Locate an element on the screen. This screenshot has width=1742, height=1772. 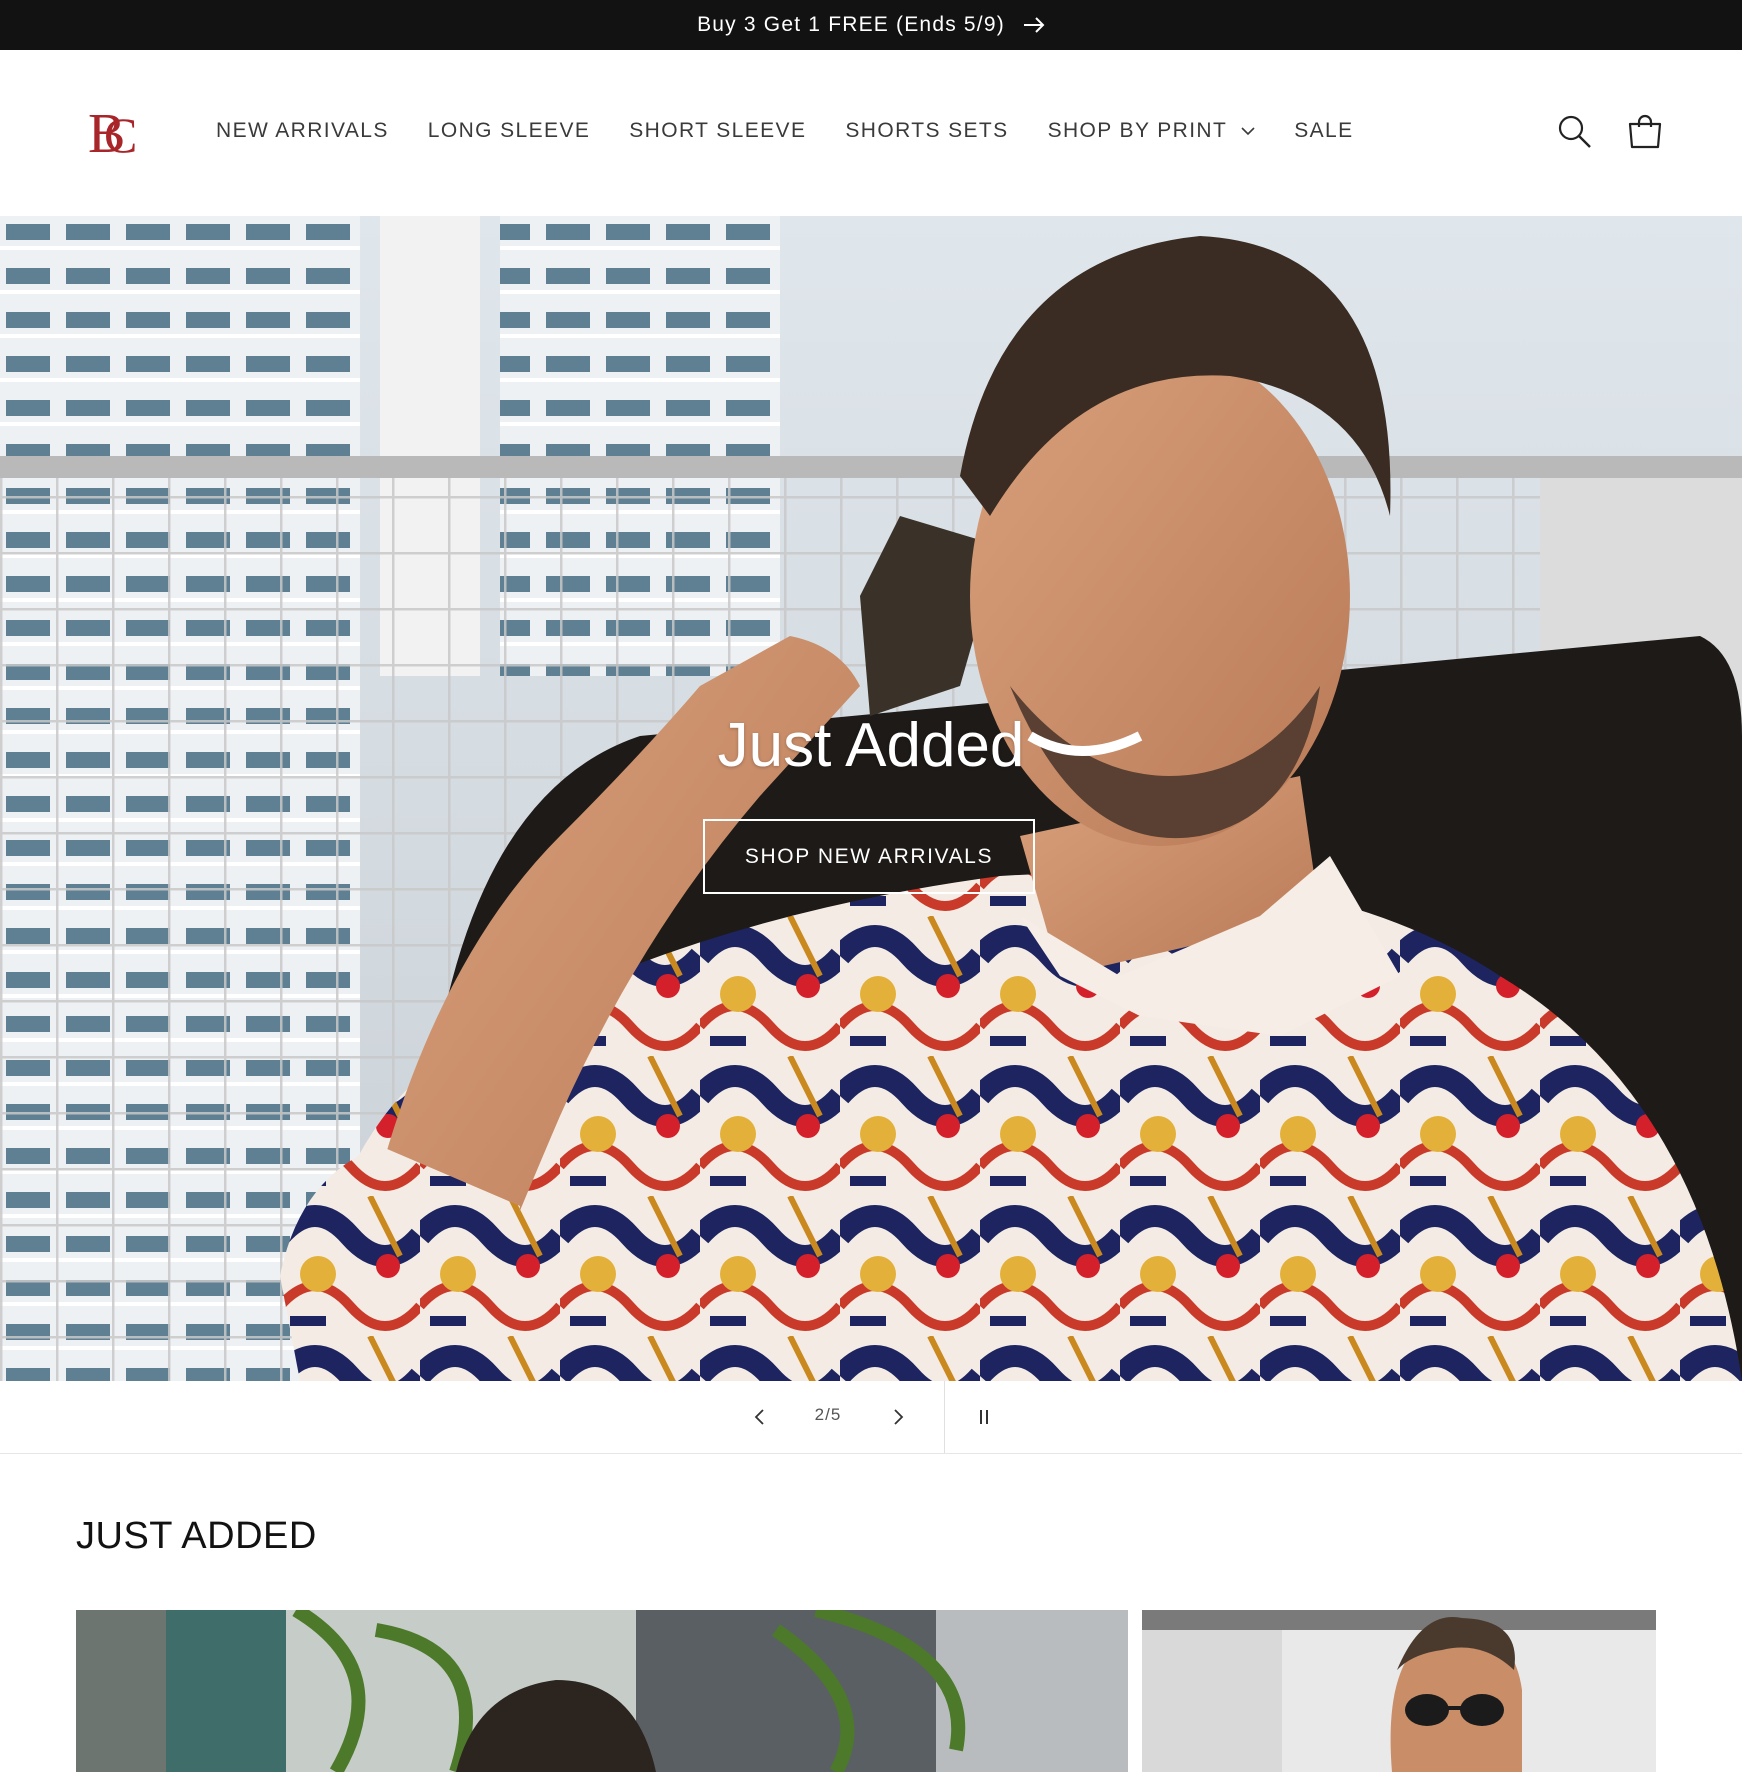
arrow-right-icon is located at coordinates (1034, 25).